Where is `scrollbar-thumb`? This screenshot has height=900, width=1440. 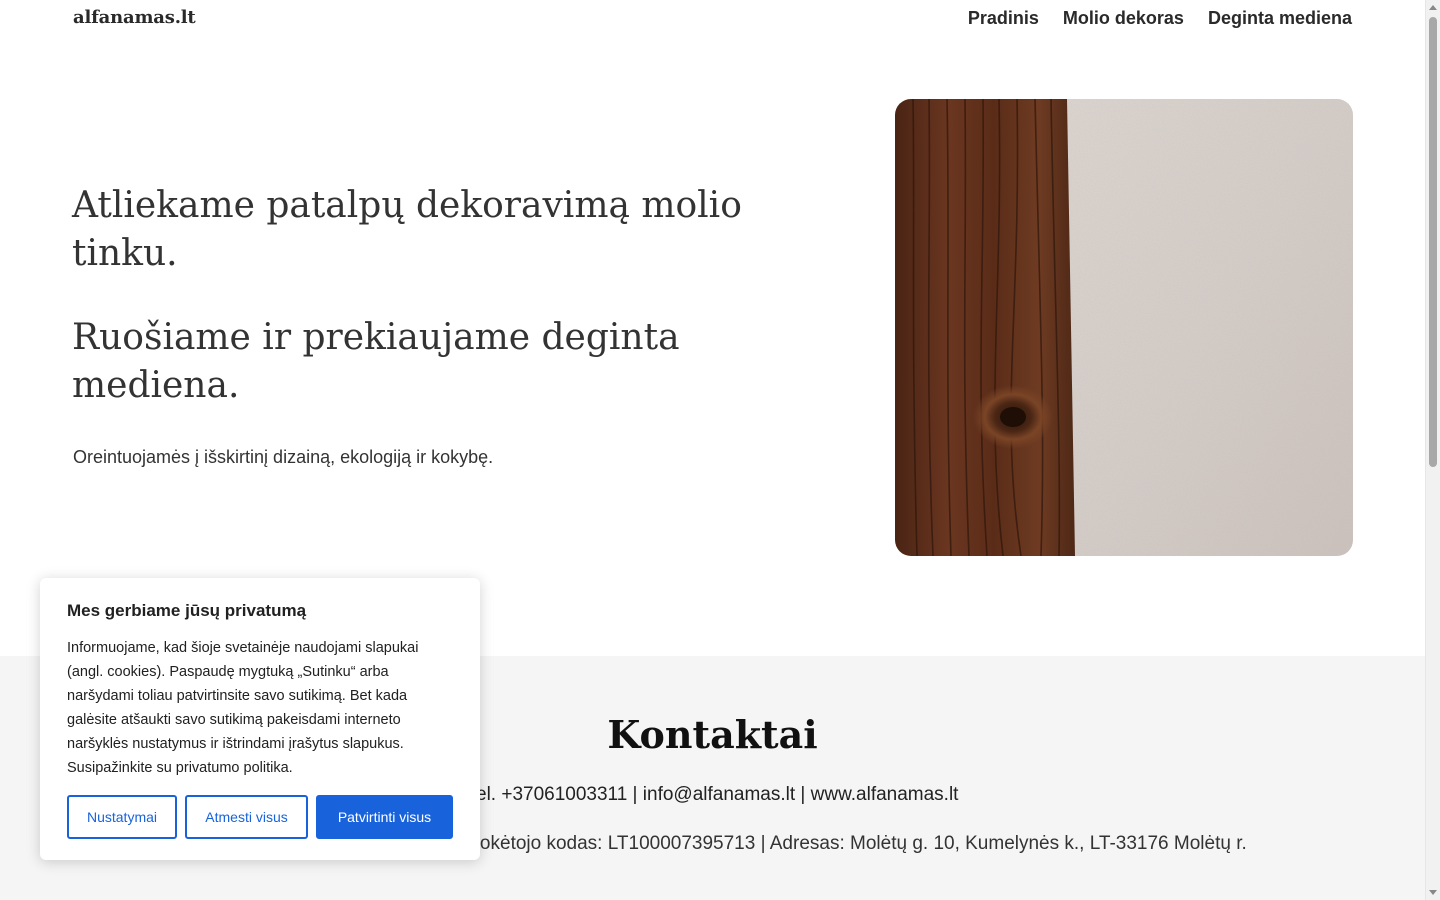
scrollbar-thumb is located at coordinates (1433, 242).